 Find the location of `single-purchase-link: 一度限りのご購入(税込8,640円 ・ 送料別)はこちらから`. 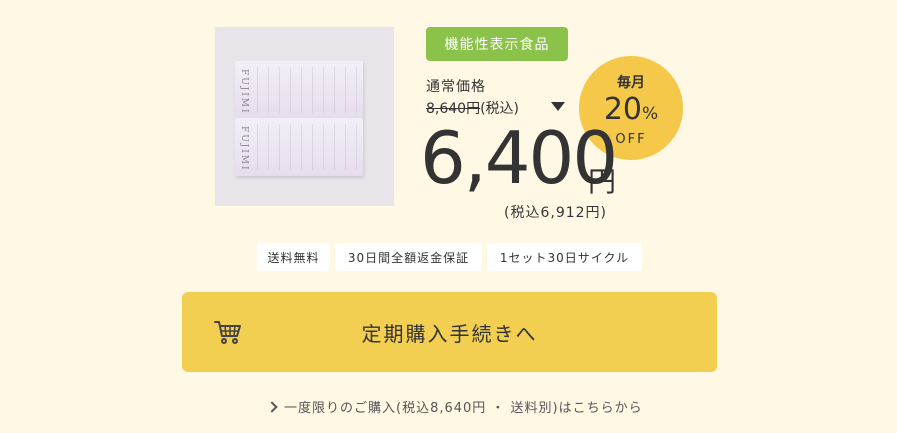

single-purchase-link: 一度限りのご購入(税込8,640円 ・ 送料別)はこちらから is located at coordinates (454, 406).